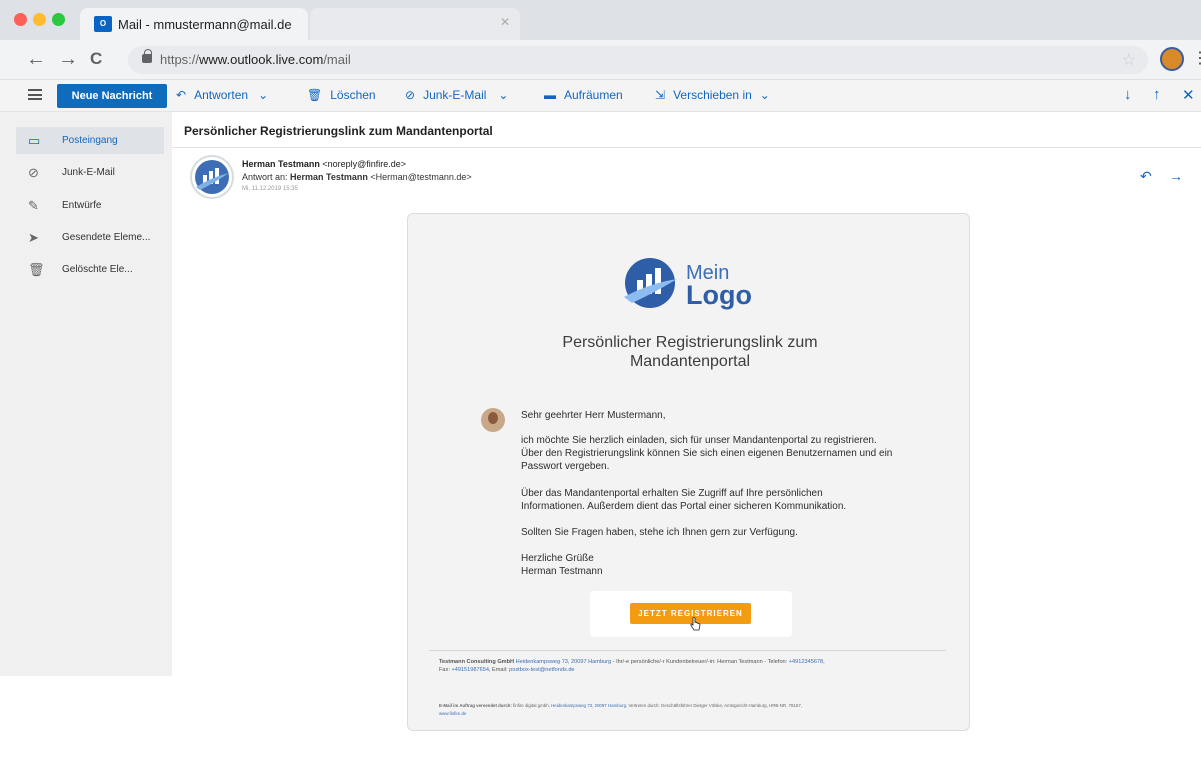 The image size is (1201, 772). I want to click on browser-menu-icon: ⋮, so click(1196, 58).